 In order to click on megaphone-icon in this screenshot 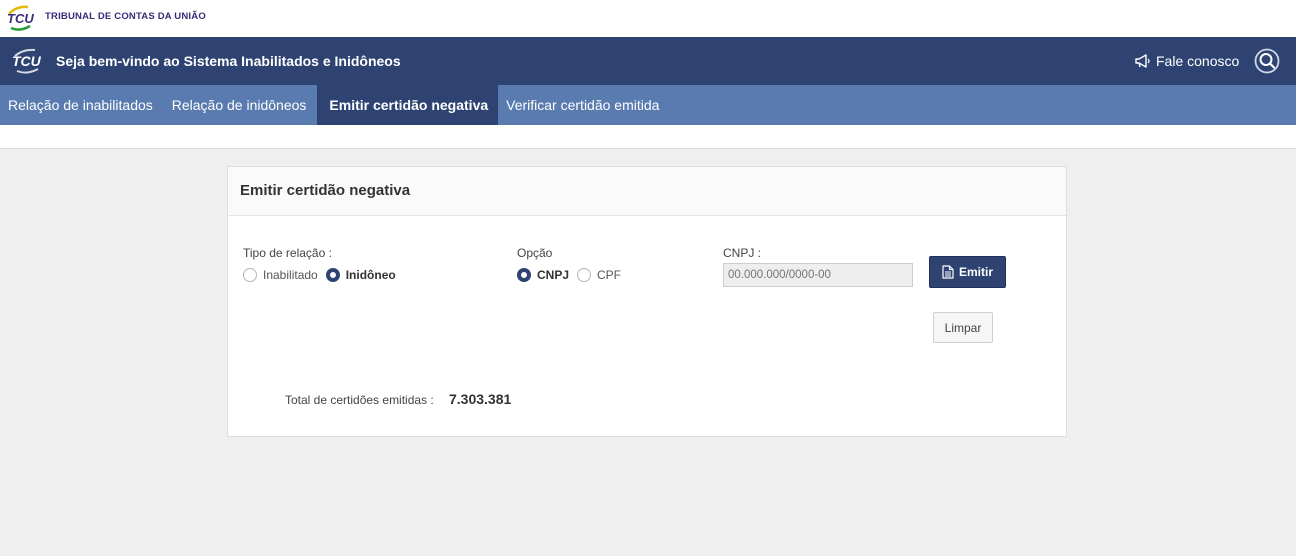, I will do `click(1142, 61)`.